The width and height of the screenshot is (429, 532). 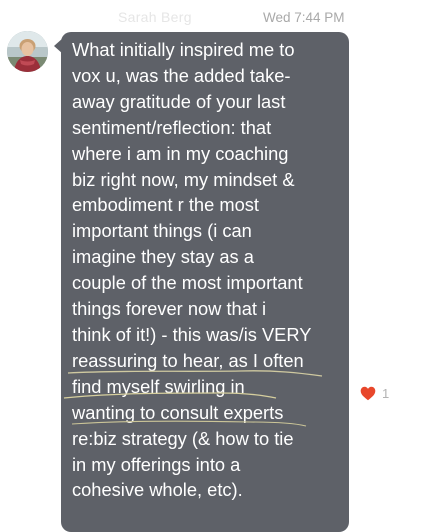 I want to click on message-line: embodiment r the most, so click(x=165, y=205).